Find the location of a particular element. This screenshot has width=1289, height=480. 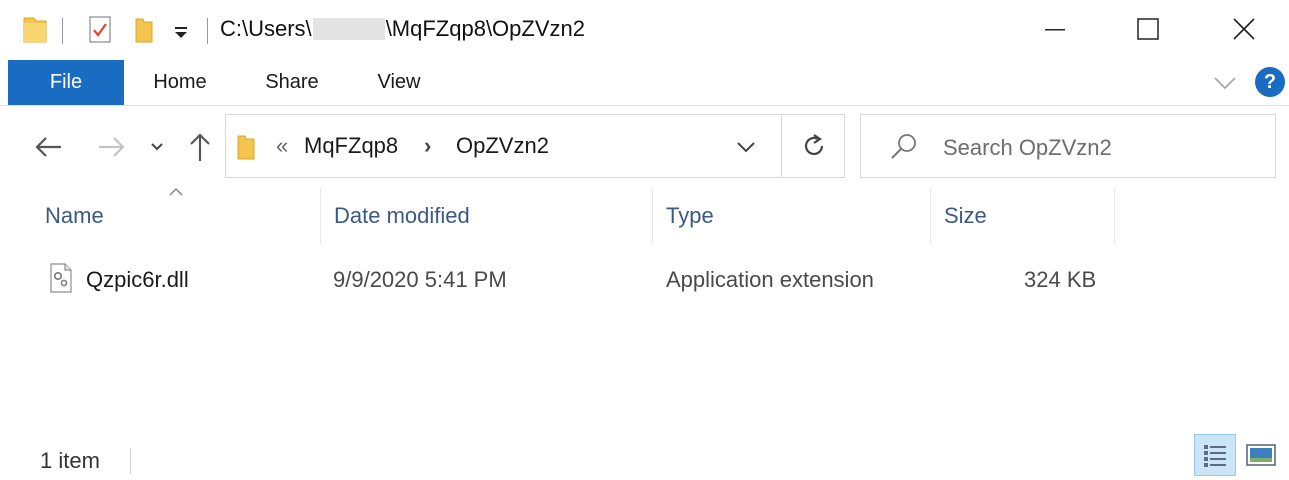

item-count: 1 item is located at coordinates (70, 460).